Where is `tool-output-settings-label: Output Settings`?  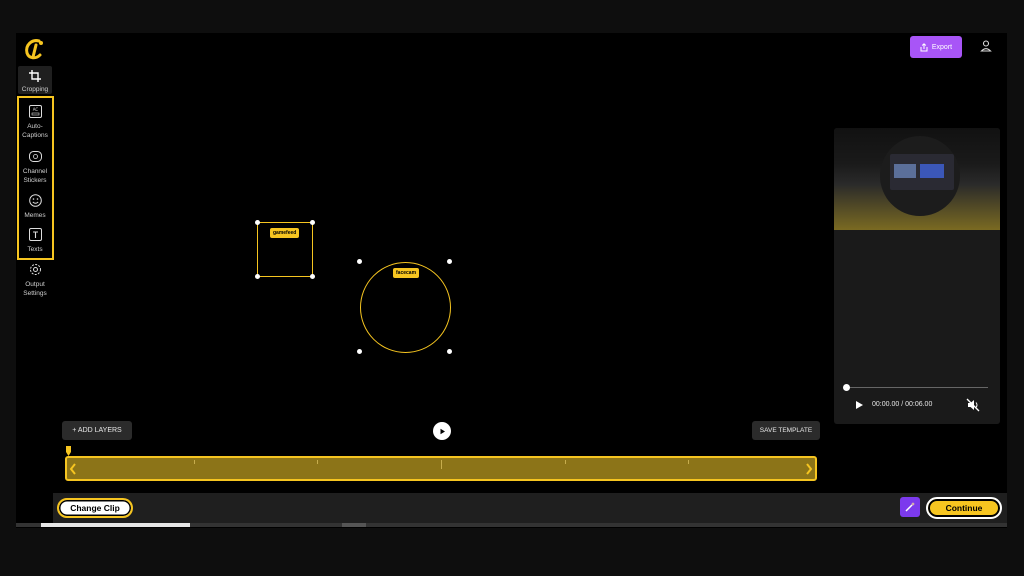
tool-output-settings-label: Output Settings is located at coordinates (35, 289).